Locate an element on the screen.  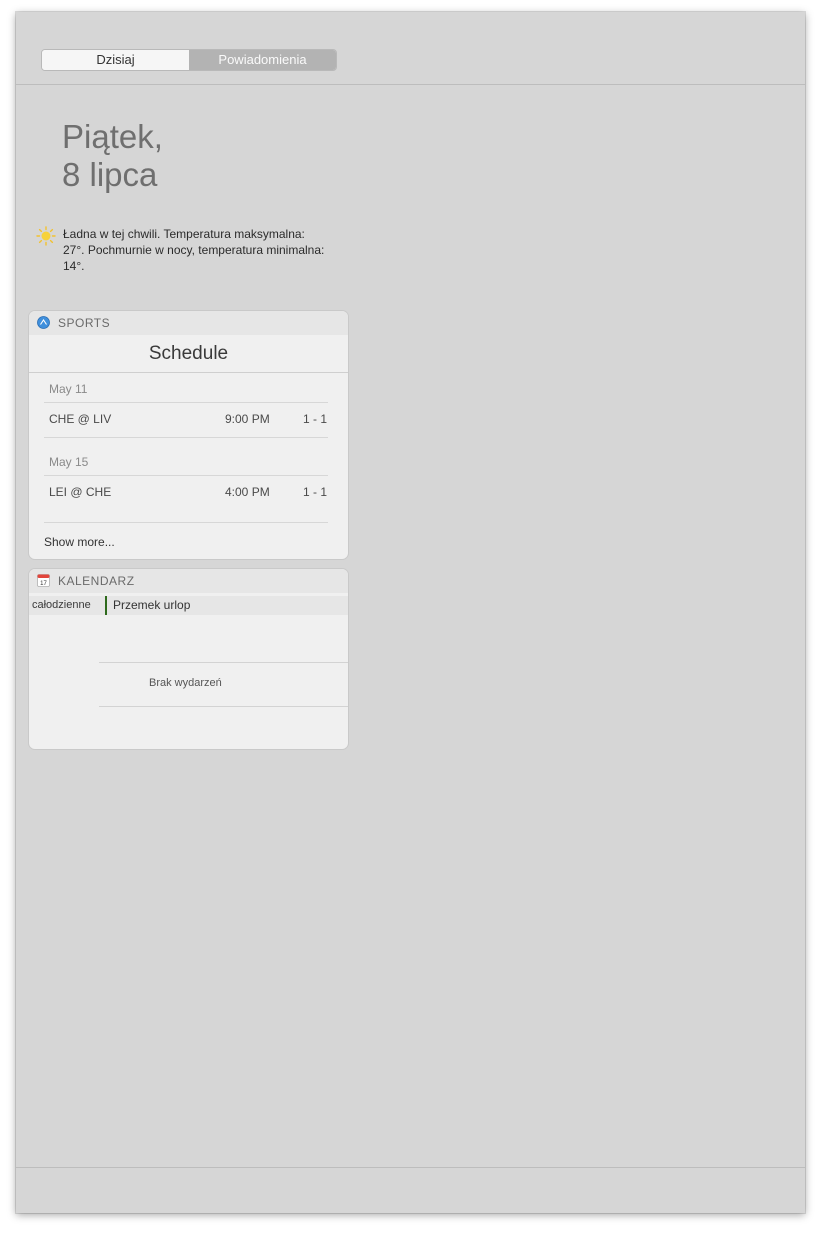
schedule-date: May 11 is located at coordinates (68, 389).